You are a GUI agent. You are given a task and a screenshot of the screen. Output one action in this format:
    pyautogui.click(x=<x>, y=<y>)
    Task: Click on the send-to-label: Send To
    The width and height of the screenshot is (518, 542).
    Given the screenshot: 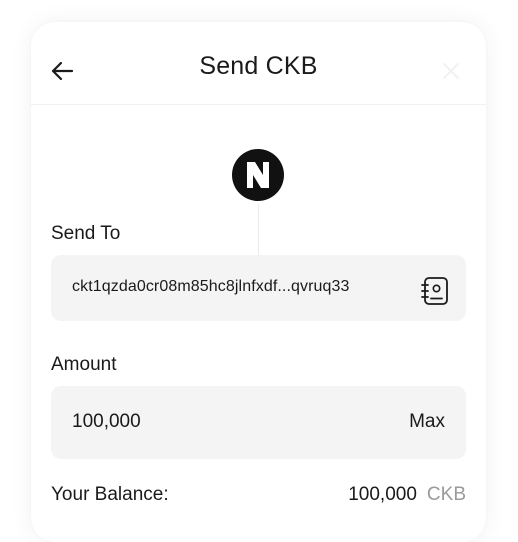 What is the action you would take?
    pyautogui.click(x=86, y=233)
    